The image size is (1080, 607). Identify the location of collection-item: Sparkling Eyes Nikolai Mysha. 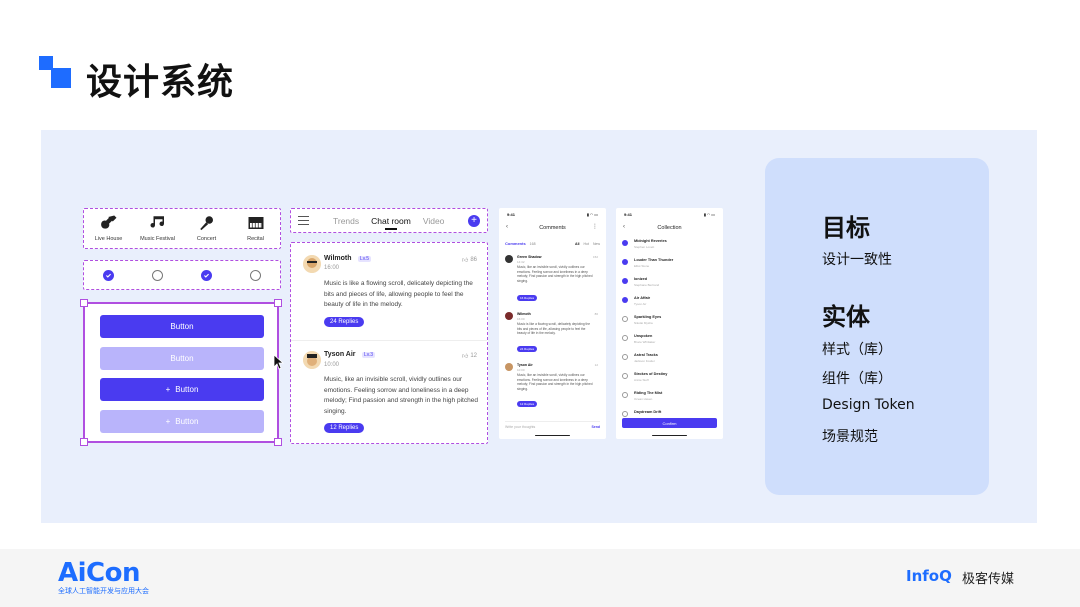
(669, 322).